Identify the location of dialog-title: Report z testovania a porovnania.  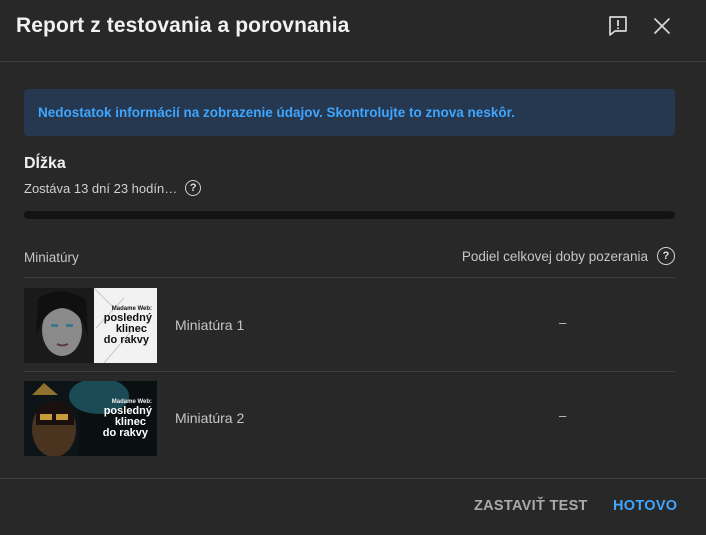
(183, 25).